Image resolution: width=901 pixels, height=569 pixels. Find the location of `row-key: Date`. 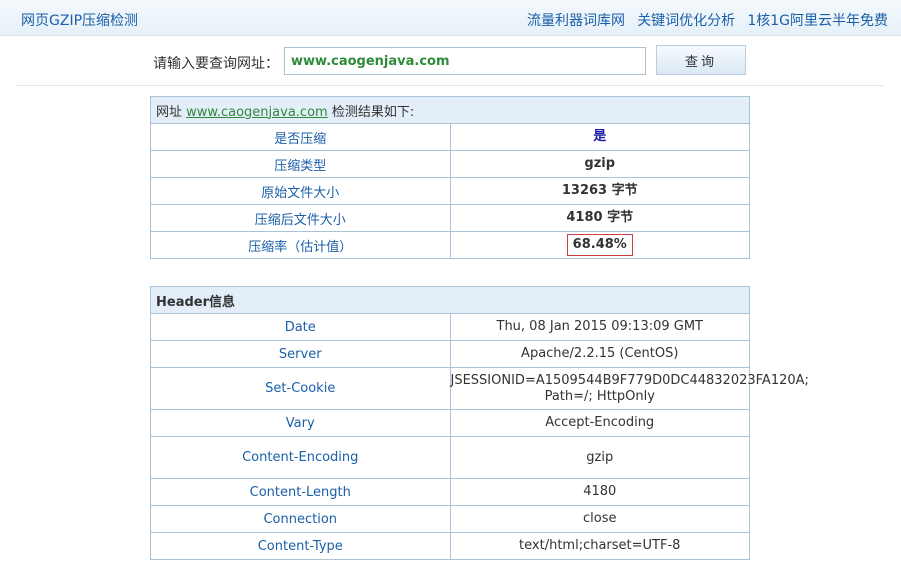

row-key: Date is located at coordinates (300, 327).